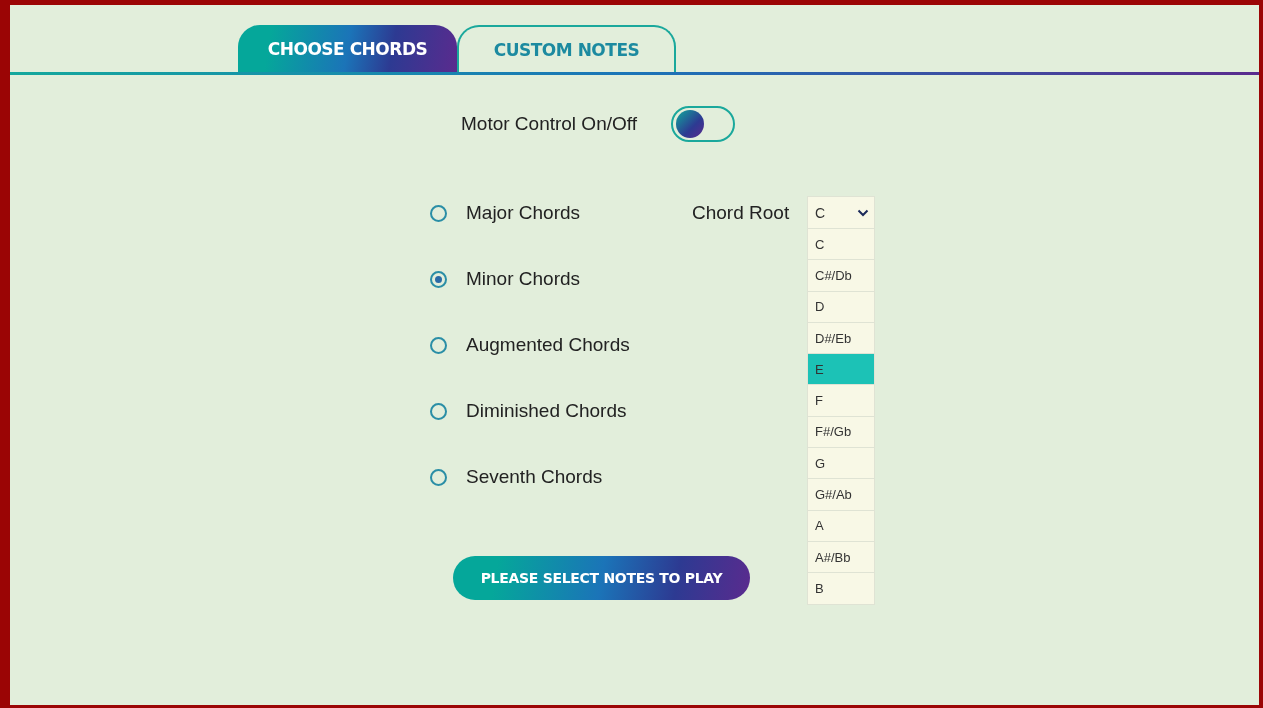 The image size is (1263, 708). Describe the element at coordinates (841, 432) in the screenshot. I see `dropdown-option: F#/Gb` at that location.